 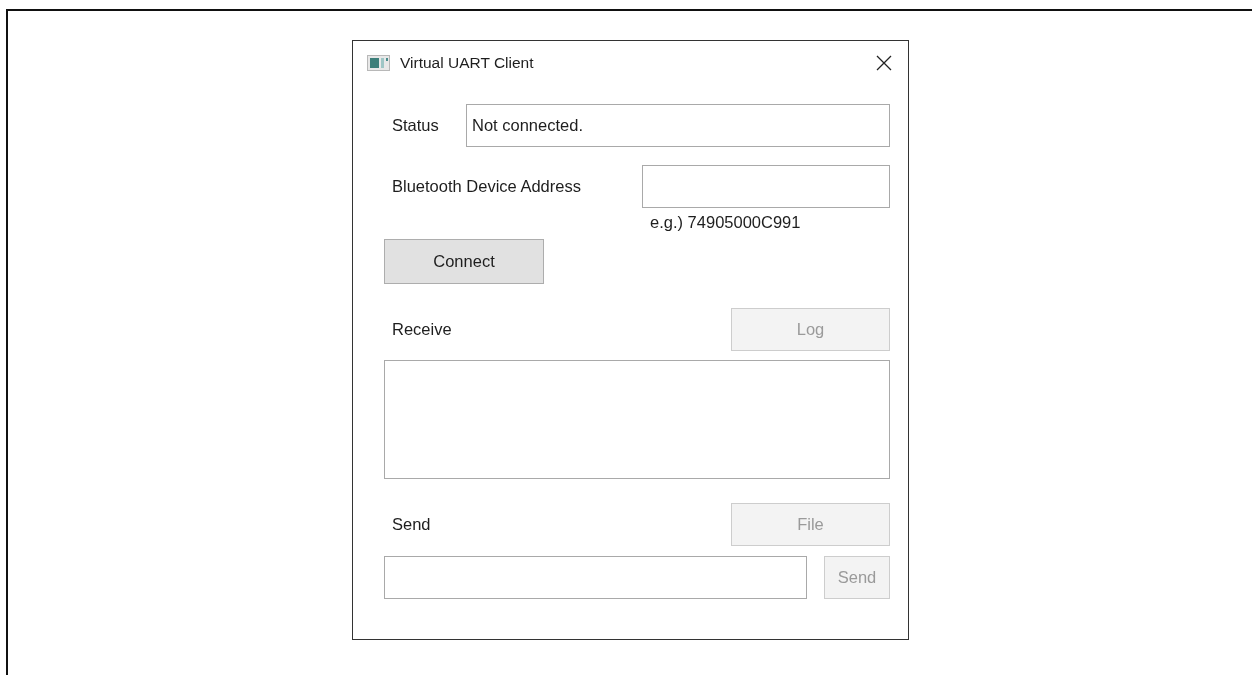 I want to click on connect-button: Connect, so click(x=464, y=261).